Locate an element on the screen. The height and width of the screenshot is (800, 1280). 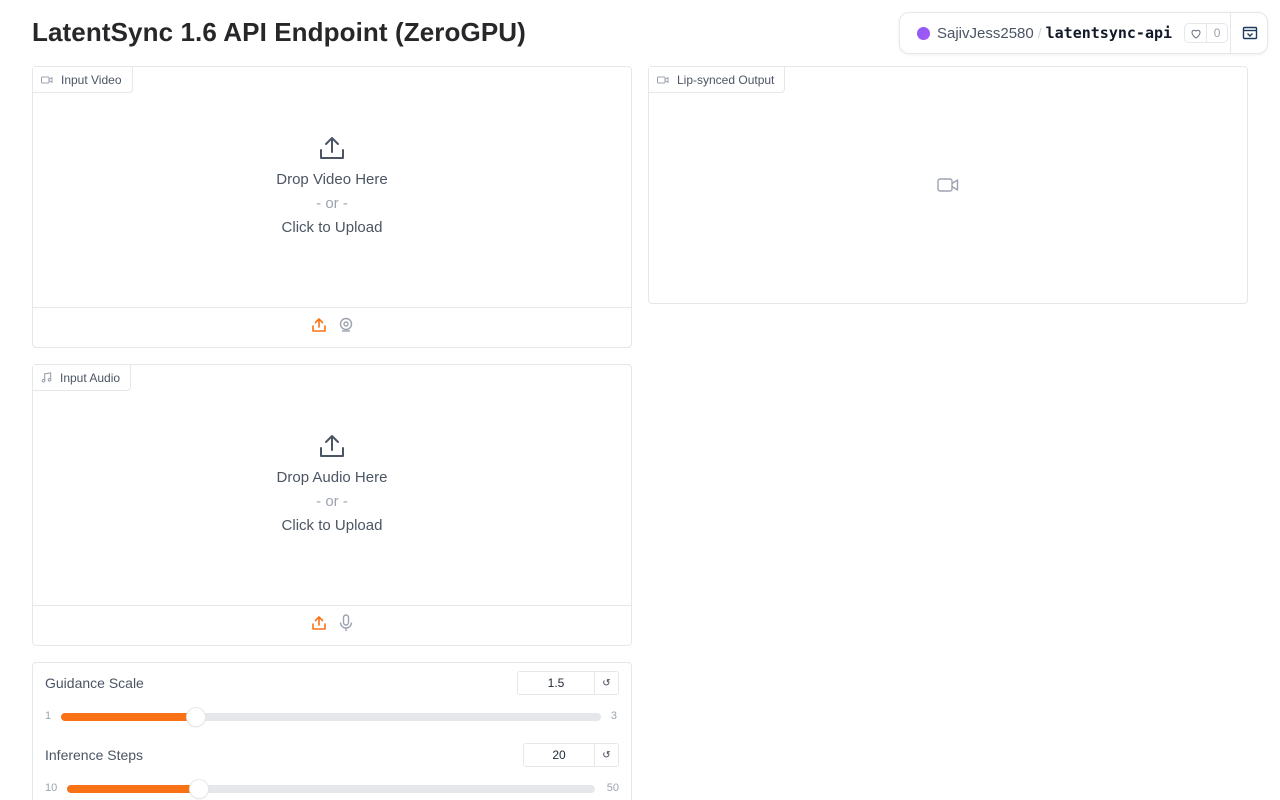
drop-audio-text: Drop Audio Here is located at coordinates (332, 477).